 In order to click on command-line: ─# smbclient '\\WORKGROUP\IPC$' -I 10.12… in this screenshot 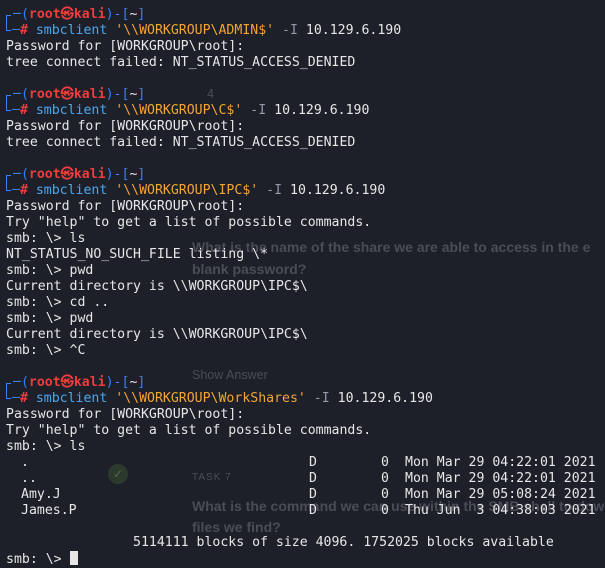, I will do `click(305, 191)`.